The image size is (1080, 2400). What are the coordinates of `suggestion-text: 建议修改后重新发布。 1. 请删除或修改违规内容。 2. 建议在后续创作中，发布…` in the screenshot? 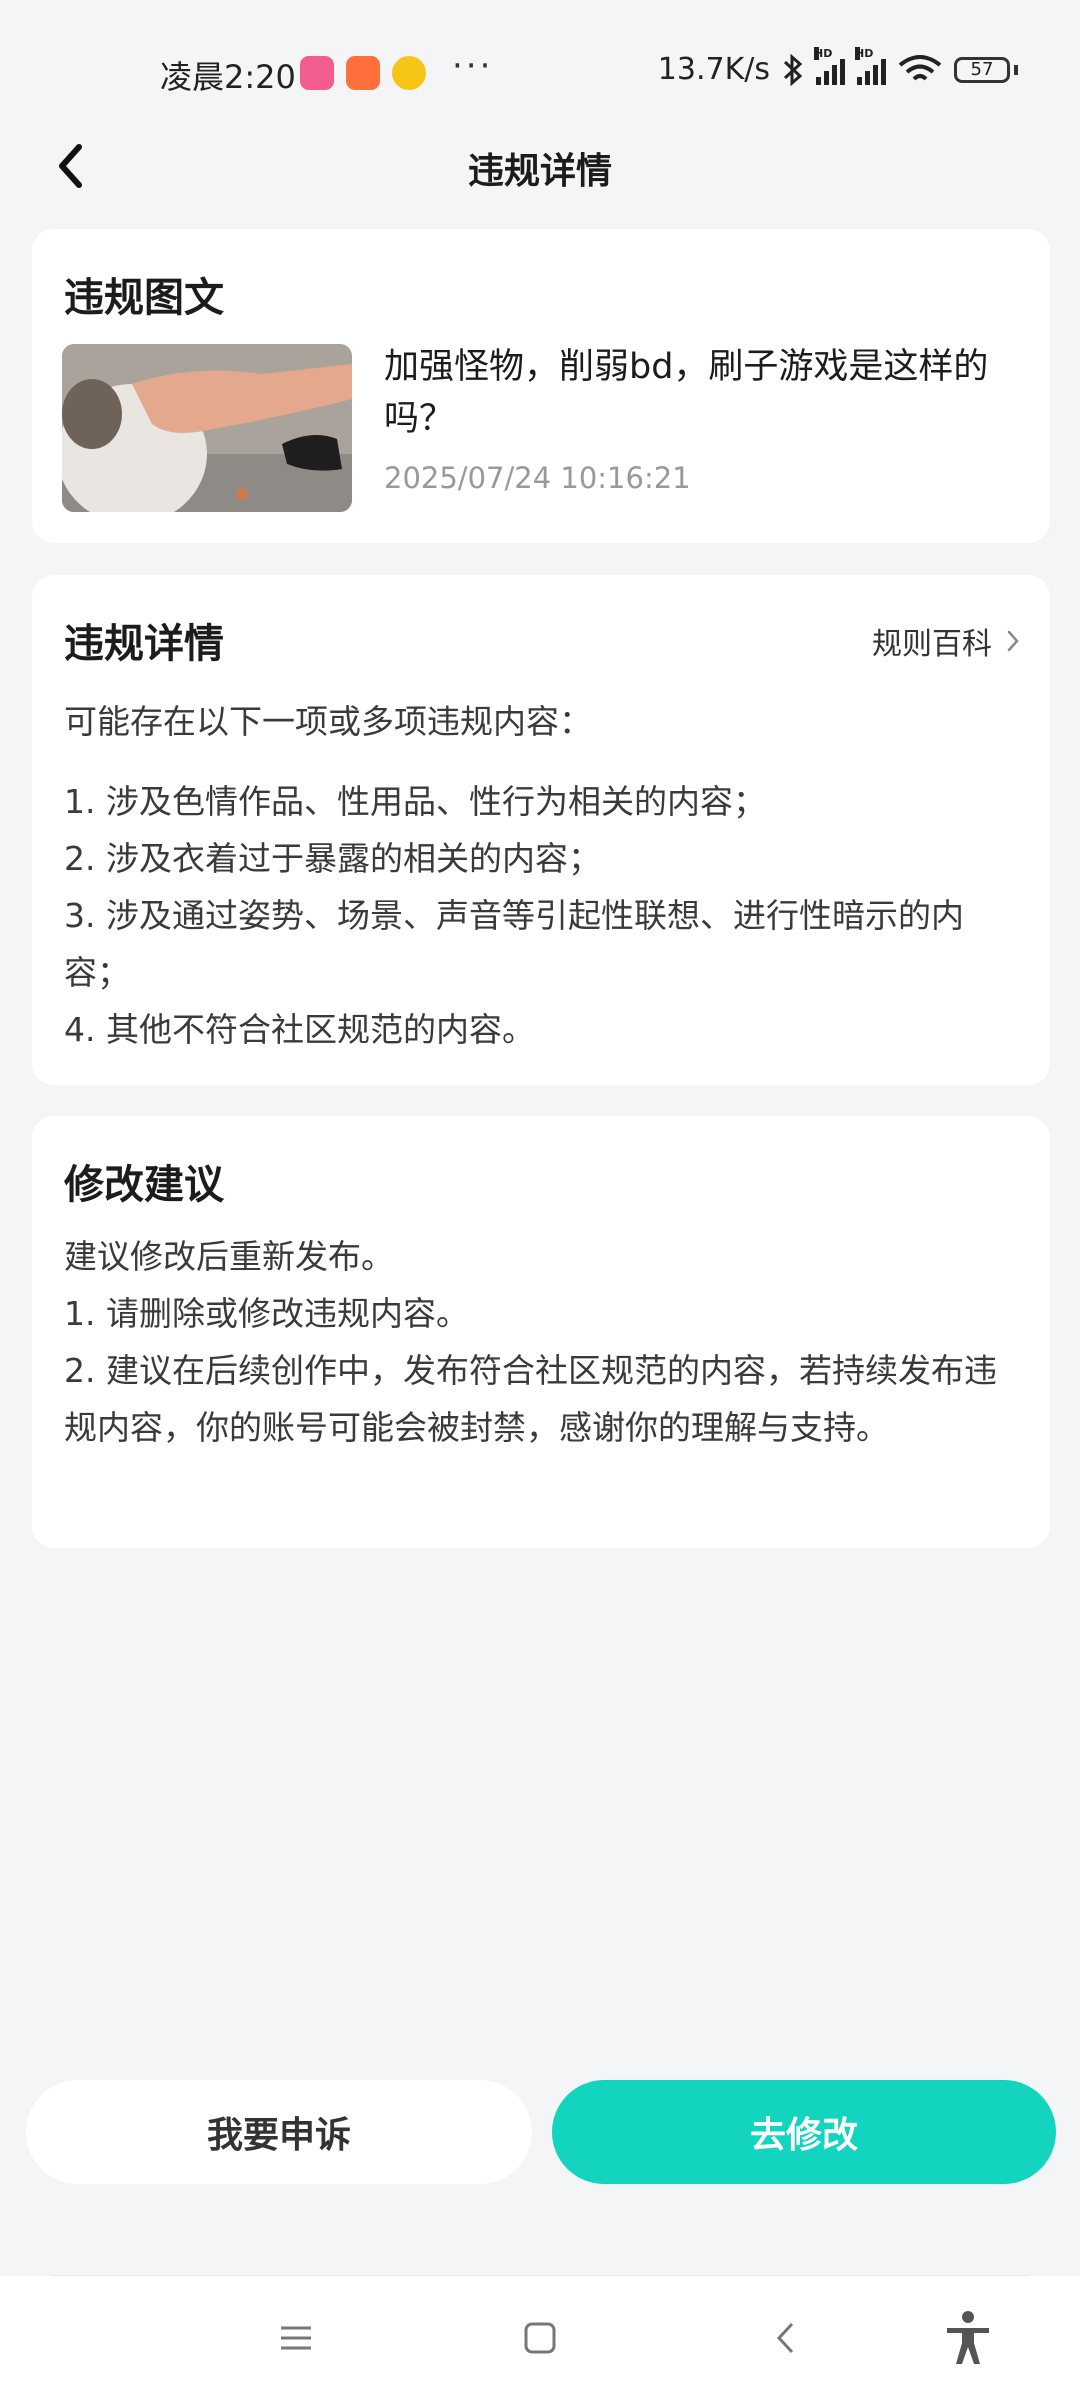 It's located at (544, 1342).